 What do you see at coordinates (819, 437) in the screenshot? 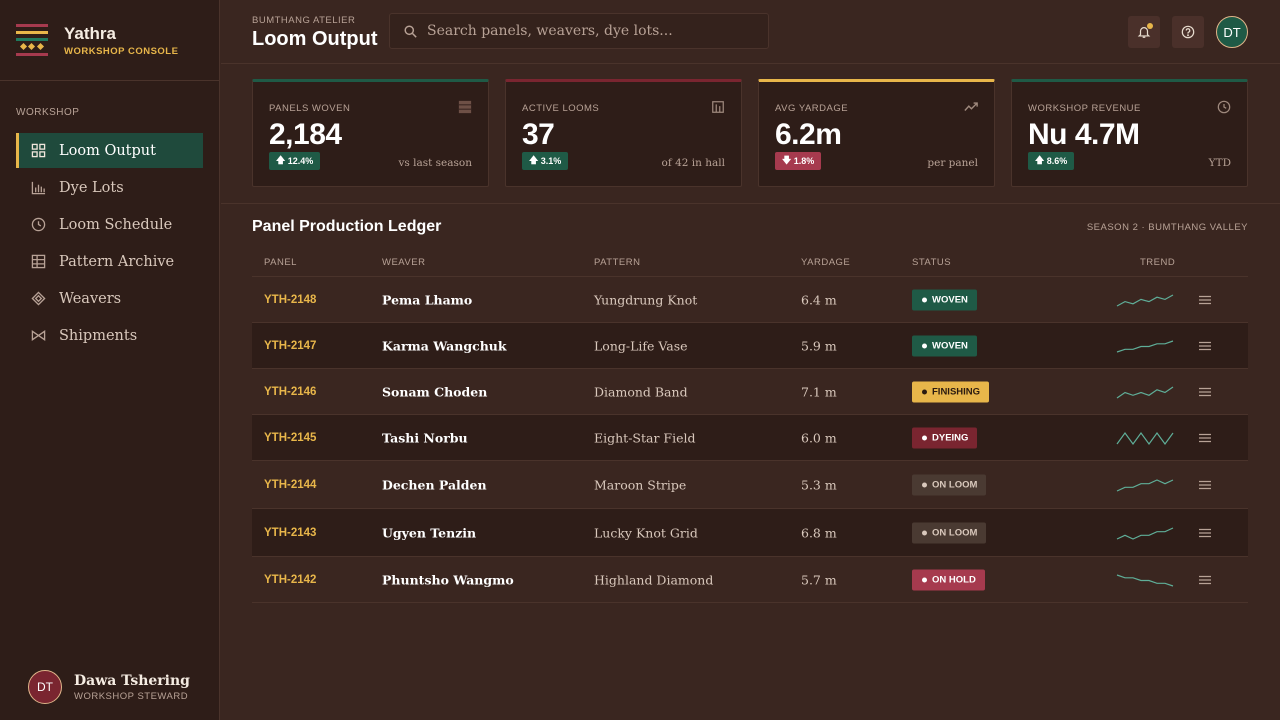
I see `yardage-value: 6.0 m` at bounding box center [819, 437].